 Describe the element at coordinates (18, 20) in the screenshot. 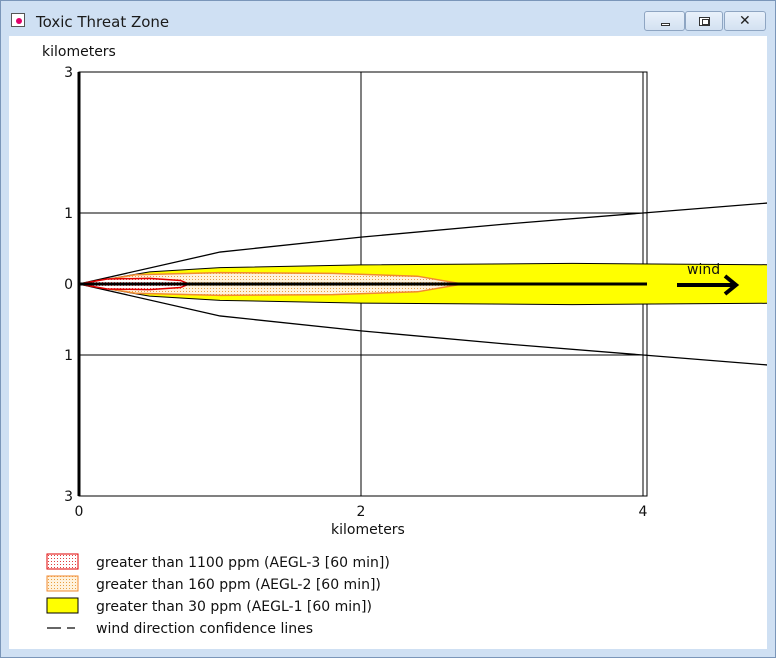

I see `threat-zone-app-icon` at that location.